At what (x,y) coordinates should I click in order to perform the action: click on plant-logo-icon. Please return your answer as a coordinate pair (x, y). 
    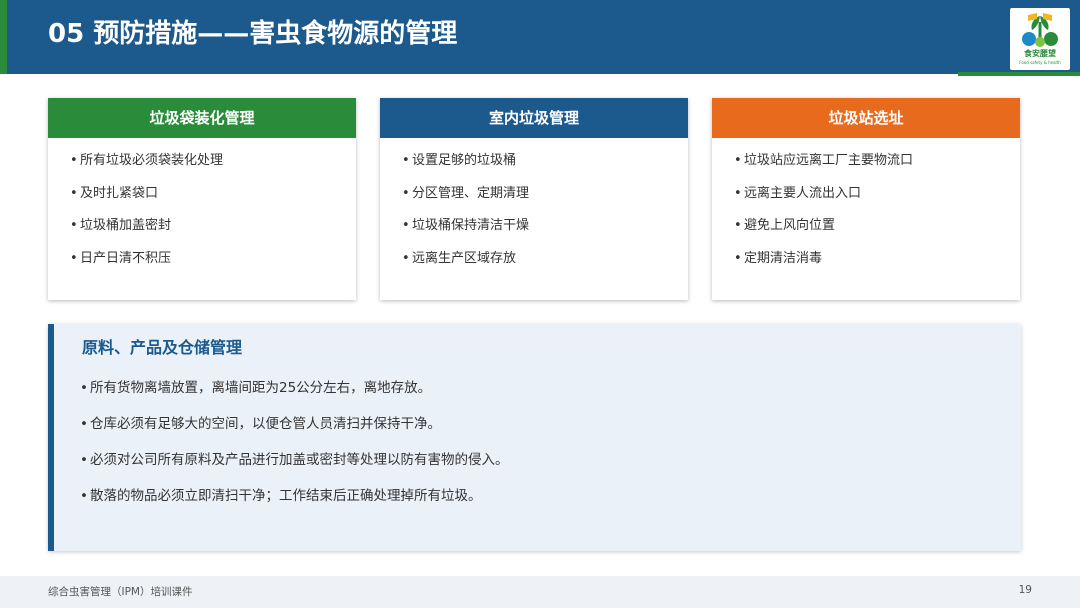
    Looking at the image, I should click on (1040, 30).